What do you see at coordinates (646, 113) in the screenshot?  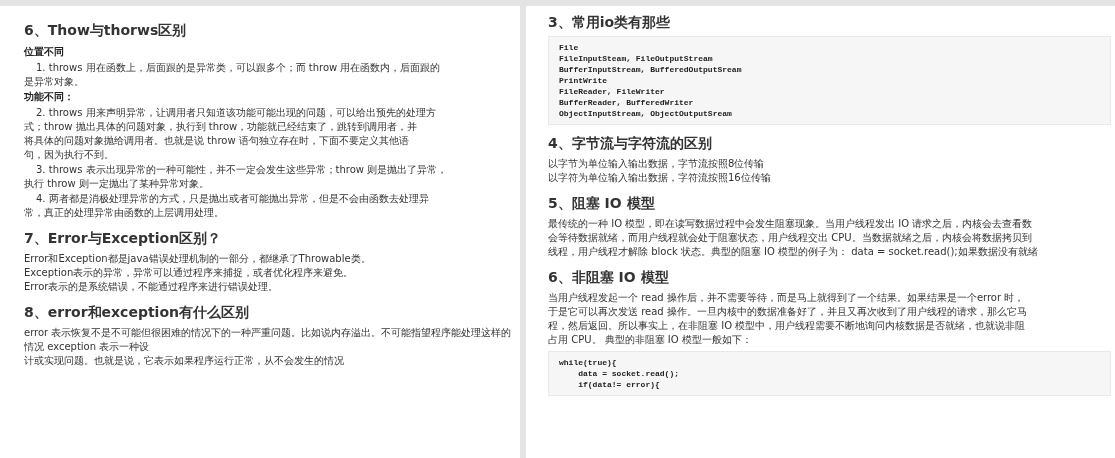 I see `code-line: ObjectInputStream, ObjectOutputSream` at bounding box center [646, 113].